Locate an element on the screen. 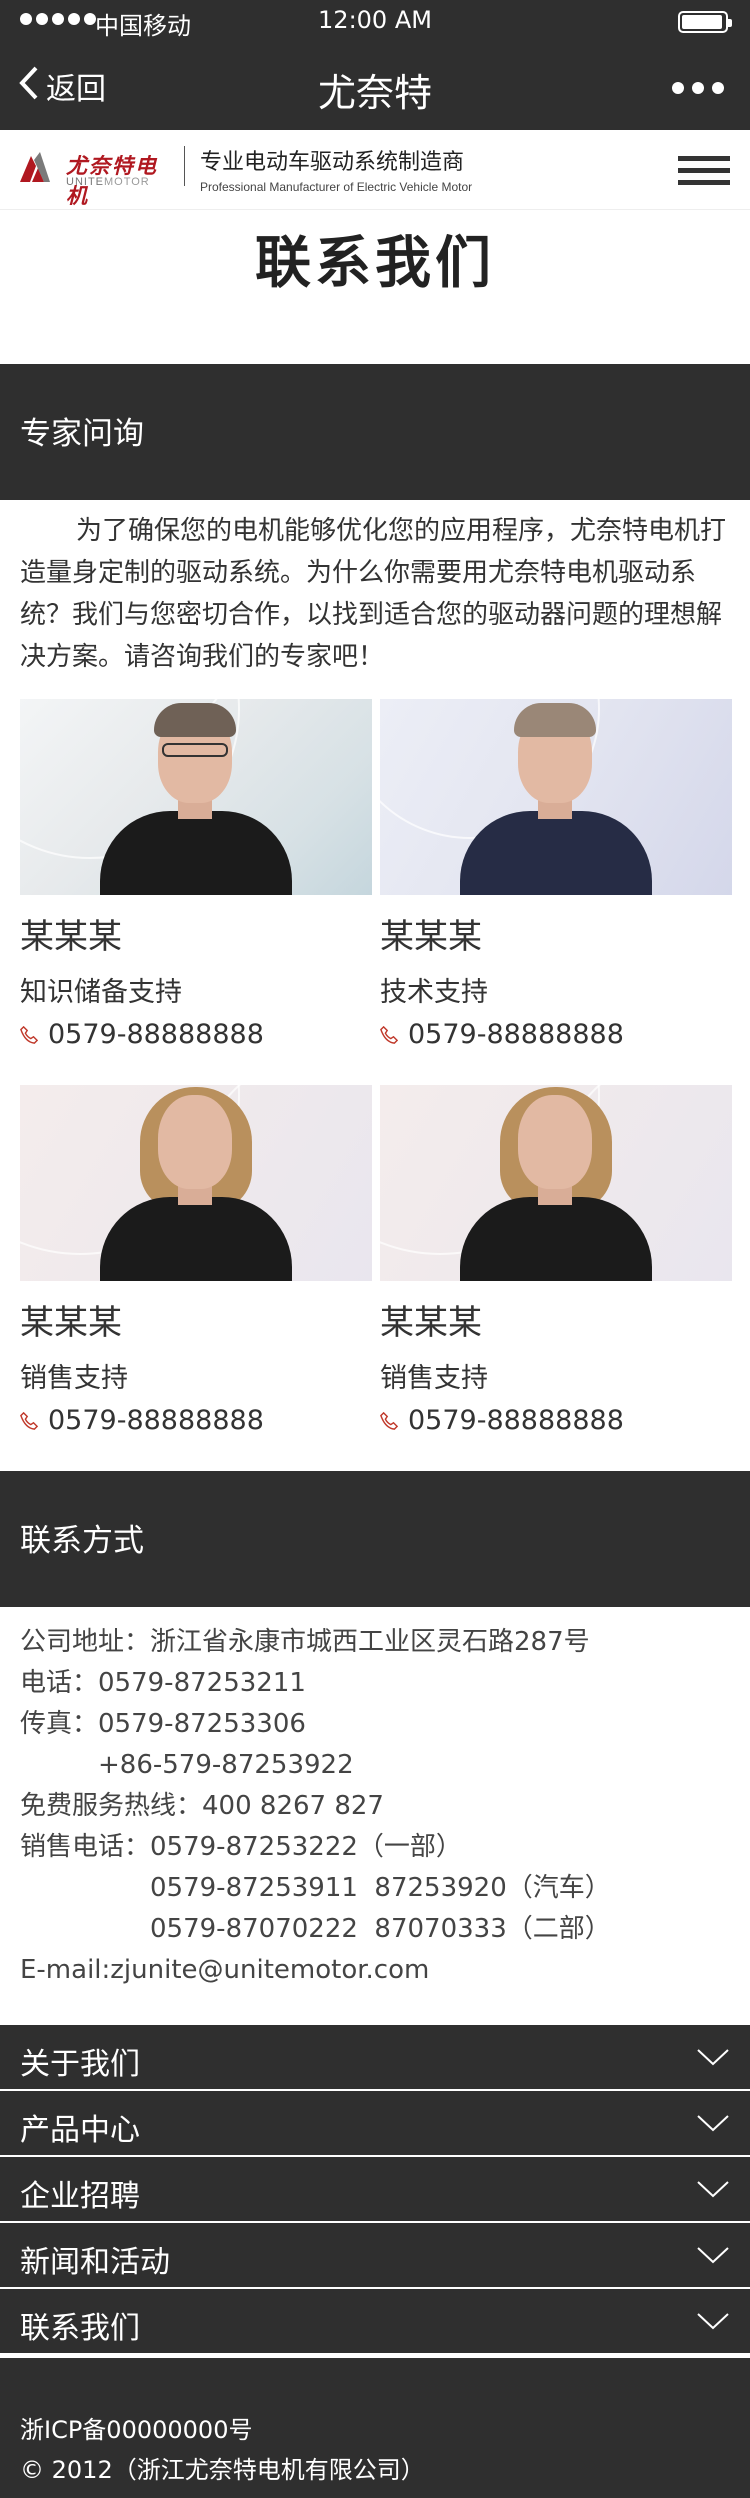 The image size is (750, 2498). logo-mark-icon is located at coordinates (35, 167).